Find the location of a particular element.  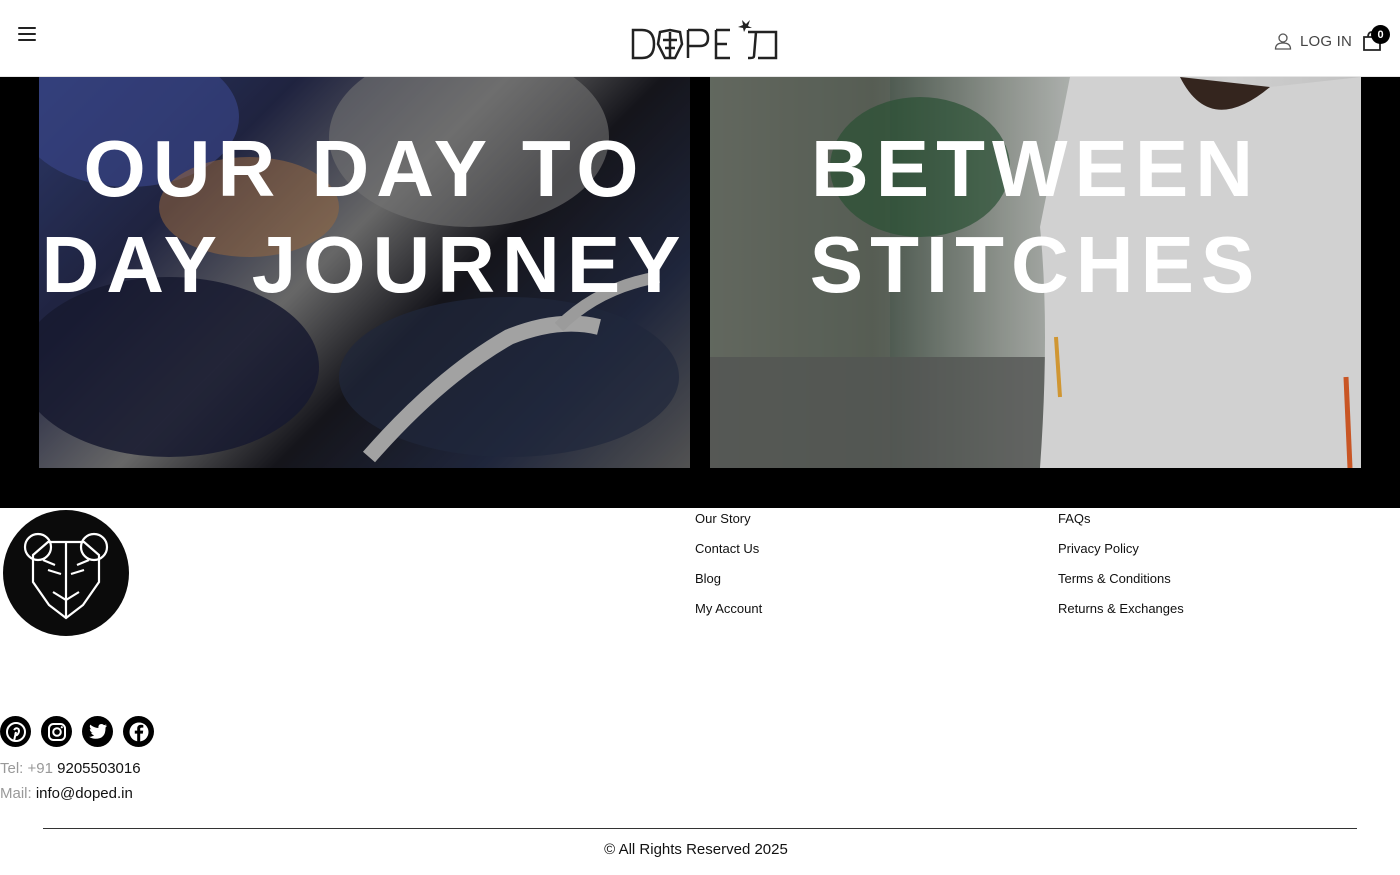

email-address: info@doped.in is located at coordinates (84, 793).